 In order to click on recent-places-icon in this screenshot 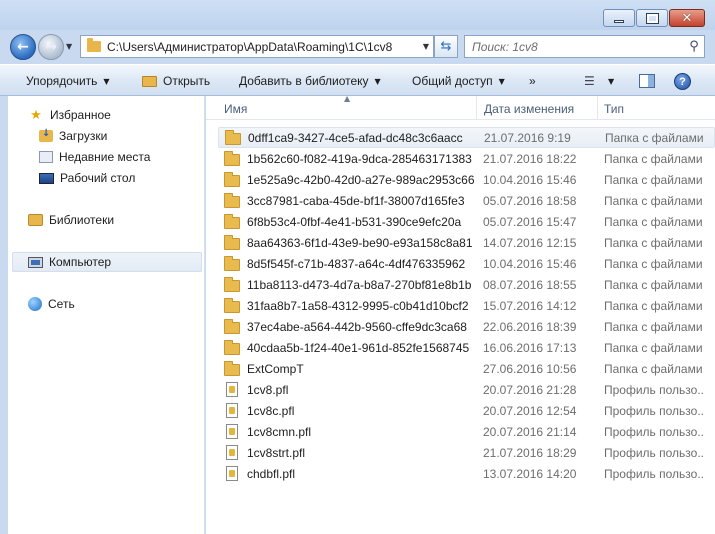, I will do `click(46, 157)`.